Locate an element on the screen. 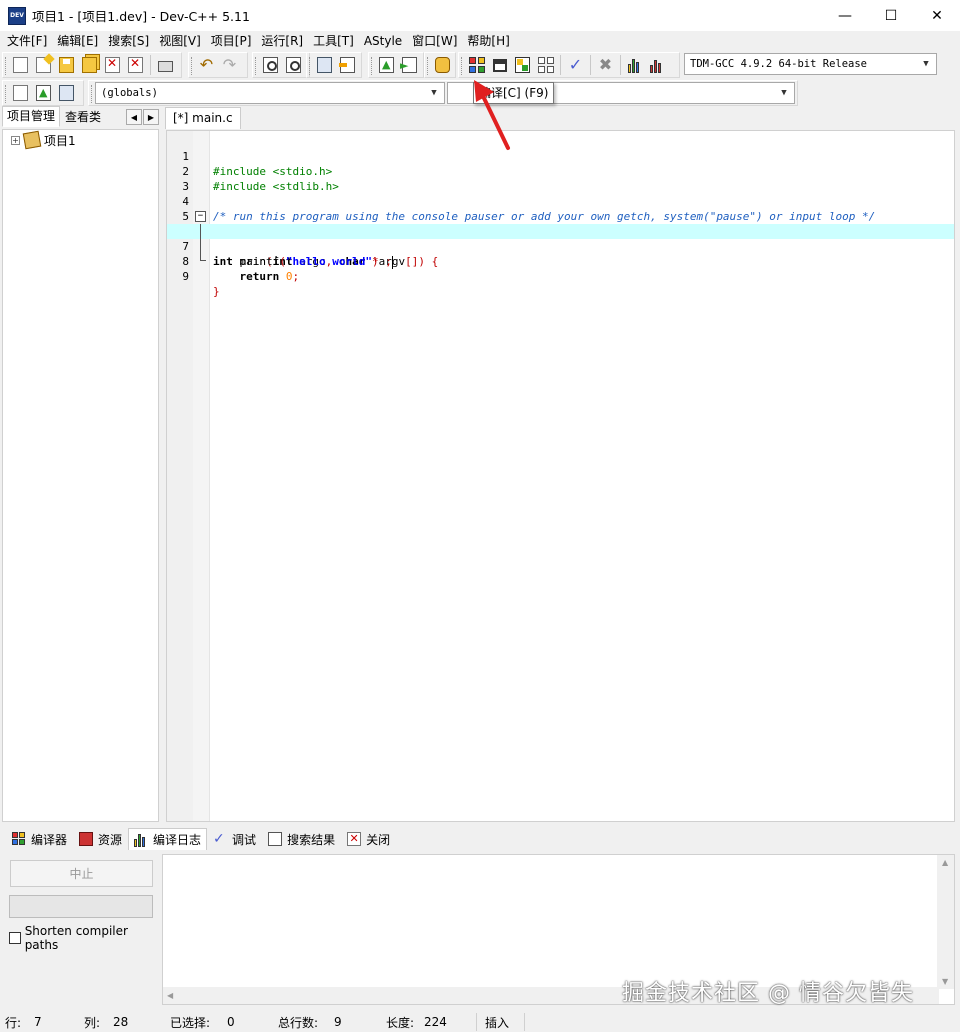 The image size is (960, 1032). insert-button is located at coordinates (20, 93).